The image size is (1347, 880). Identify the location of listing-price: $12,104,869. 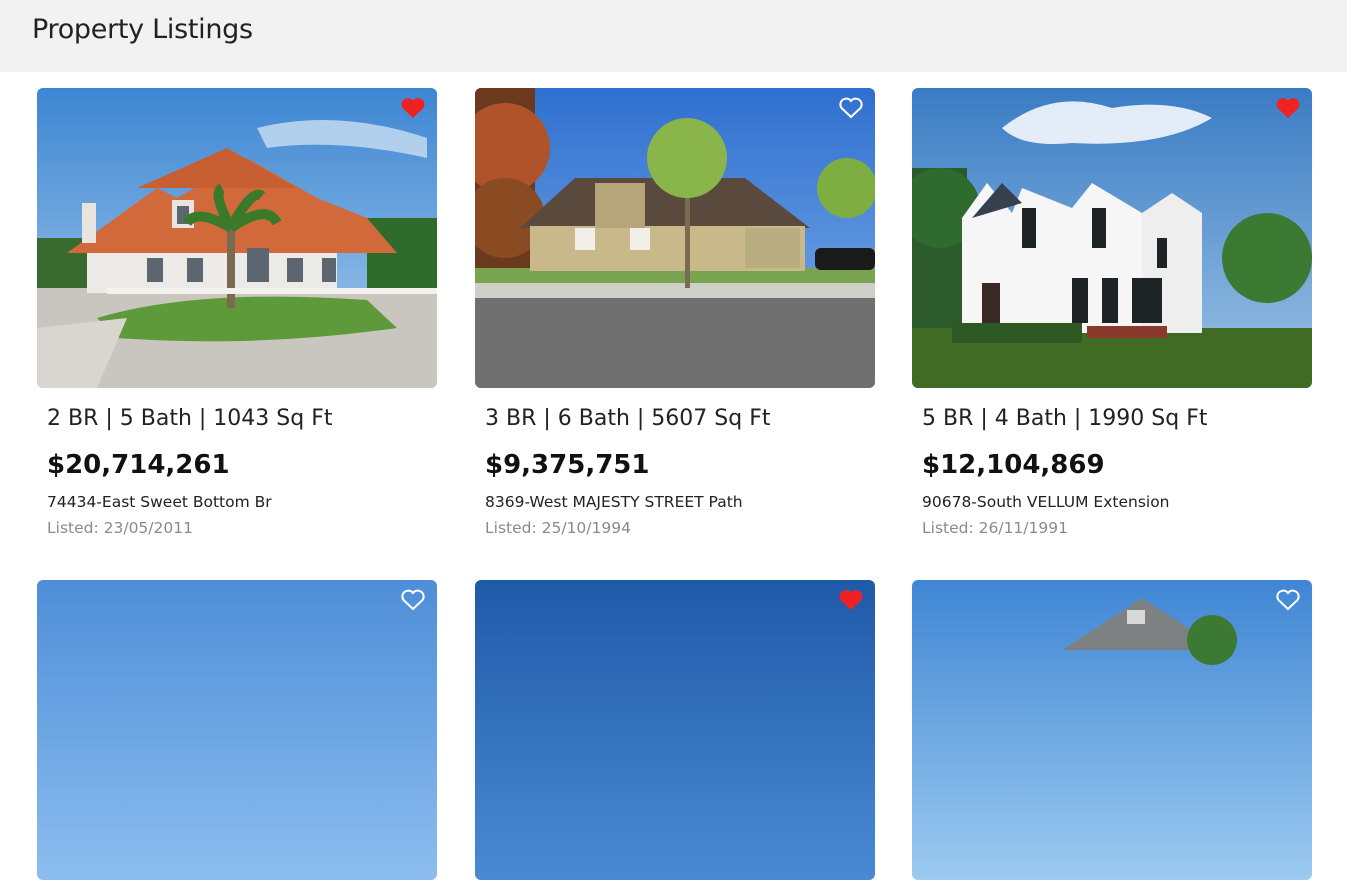
(1013, 465).